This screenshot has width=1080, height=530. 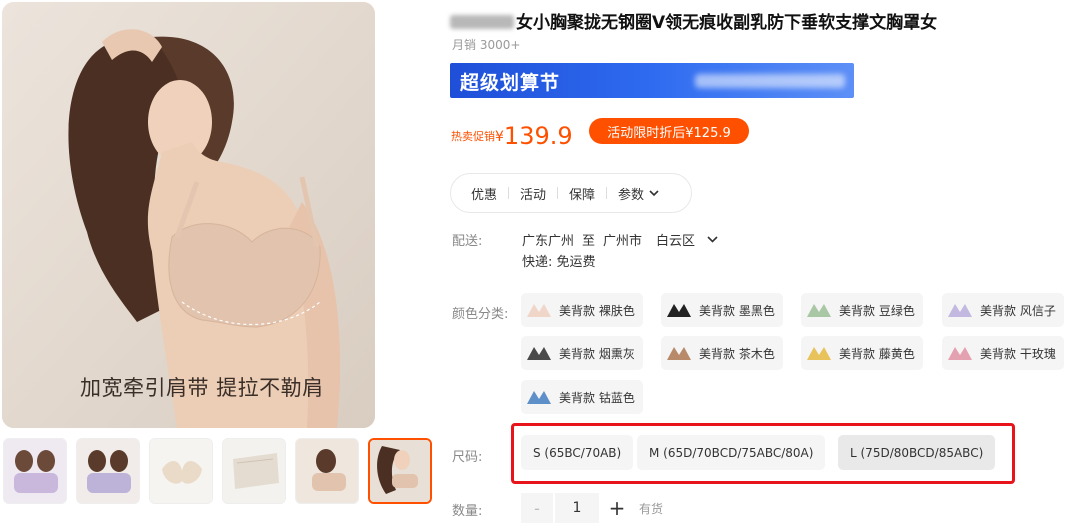 I want to click on ship-to-word: 至, so click(x=589, y=241).